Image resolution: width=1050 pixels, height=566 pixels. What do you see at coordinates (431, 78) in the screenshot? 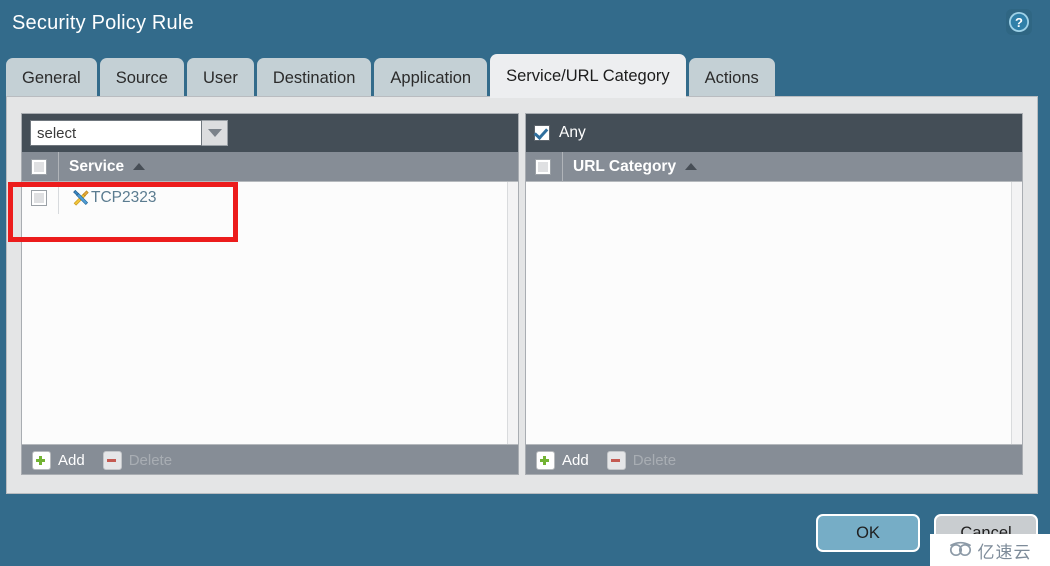
I see `tab-application: Application` at bounding box center [431, 78].